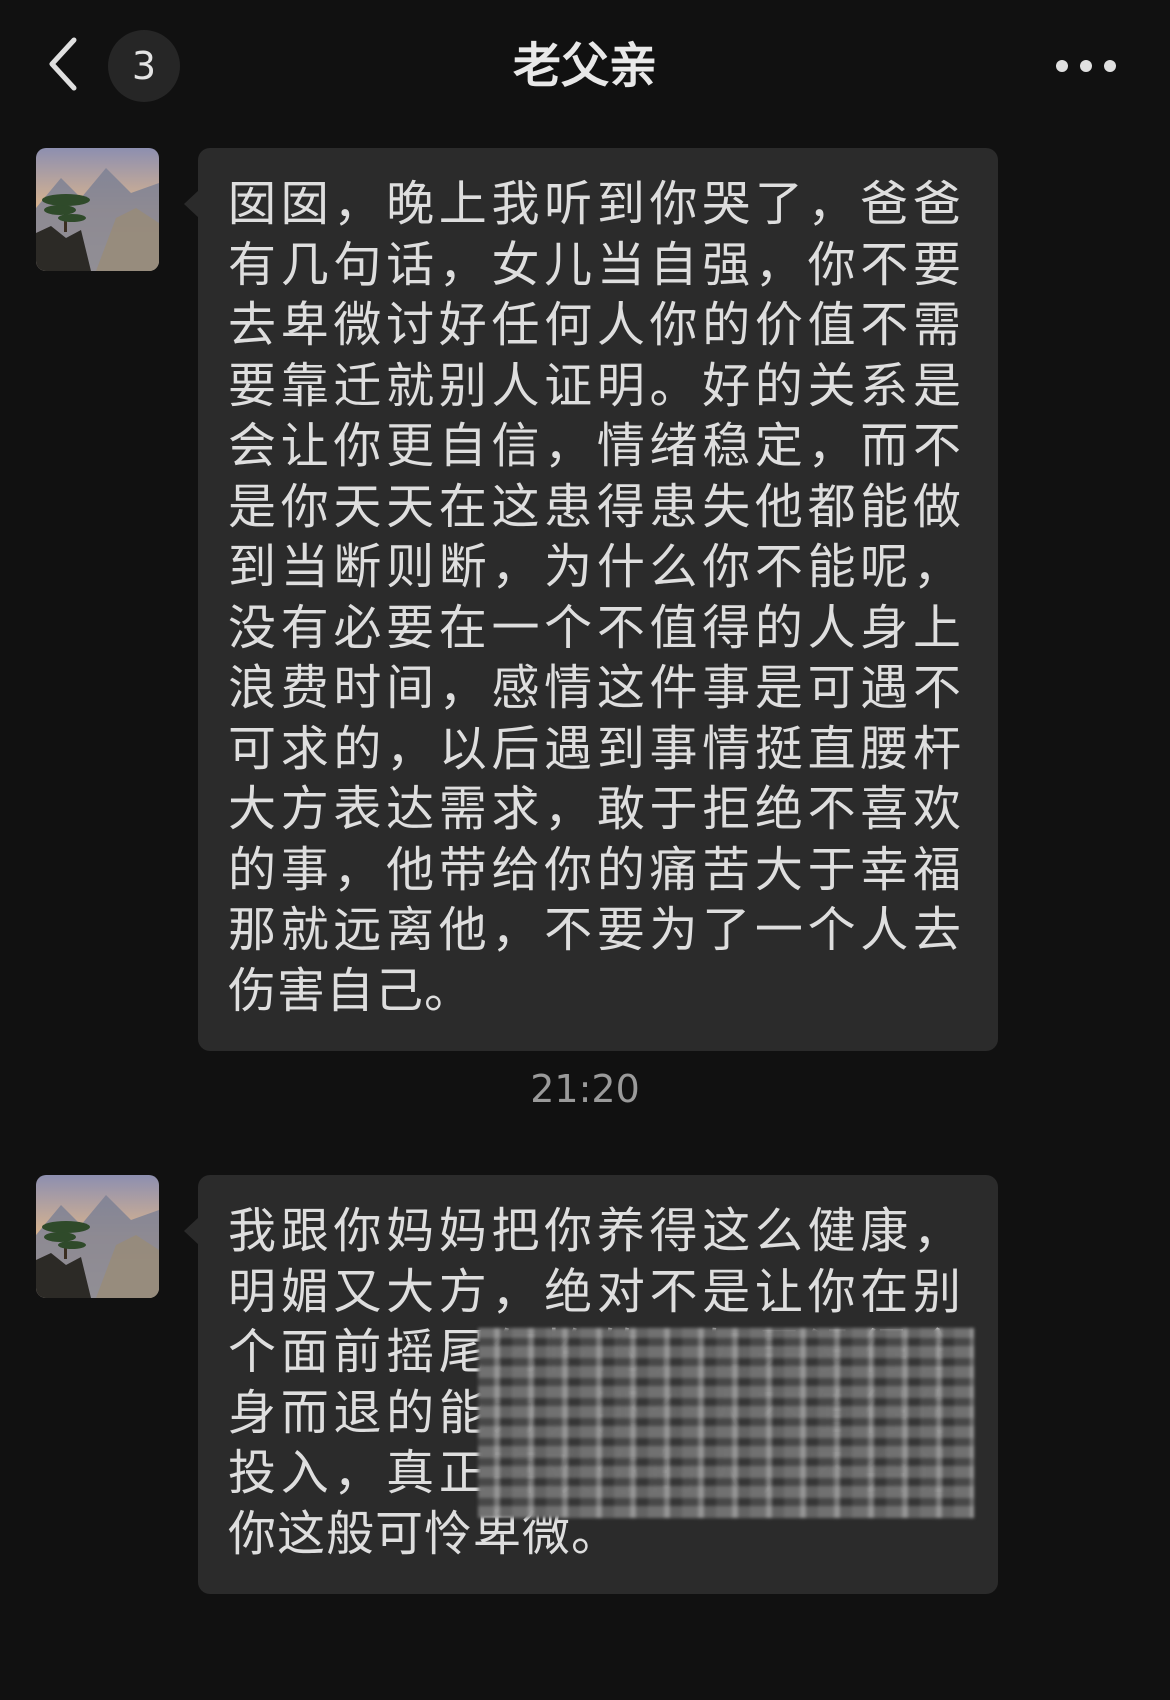 The width and height of the screenshot is (1170, 1700). I want to click on more-options-button, so click(1091, 66).